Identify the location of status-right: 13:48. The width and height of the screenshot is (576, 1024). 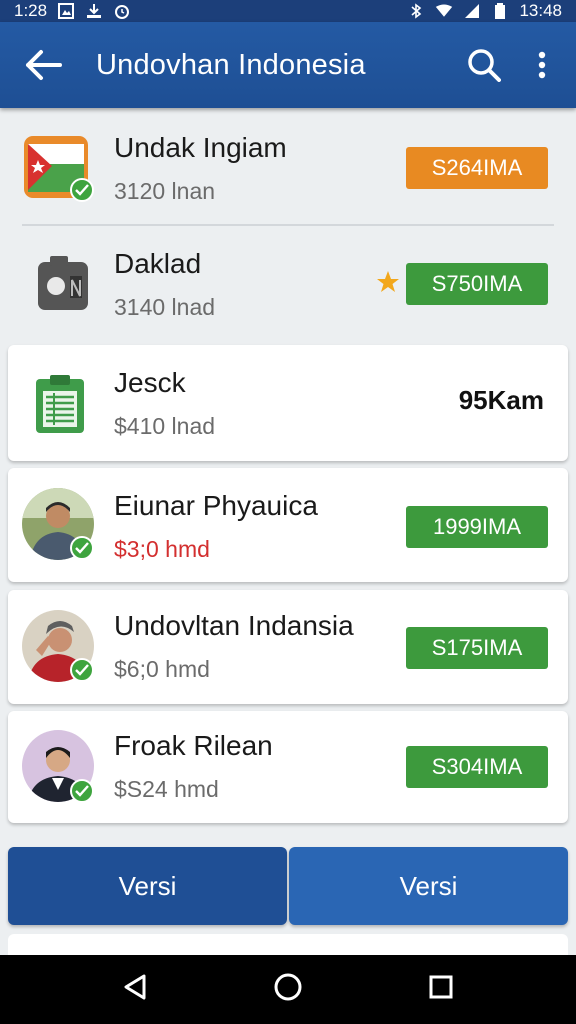
(484, 11).